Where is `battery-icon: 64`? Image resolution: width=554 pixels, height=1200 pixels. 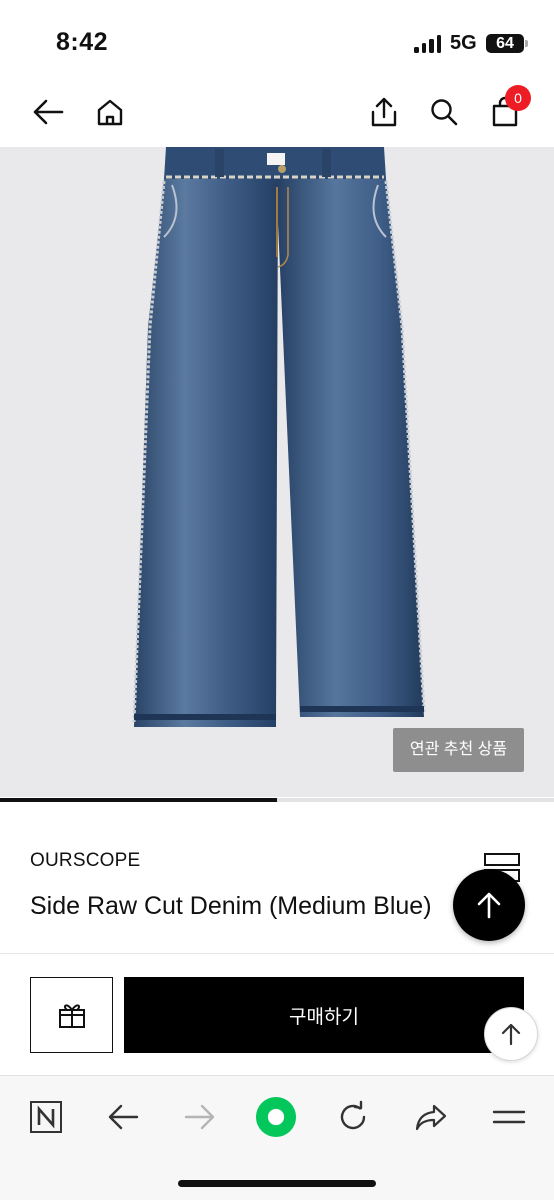
battery-icon: 64 is located at coordinates (505, 43).